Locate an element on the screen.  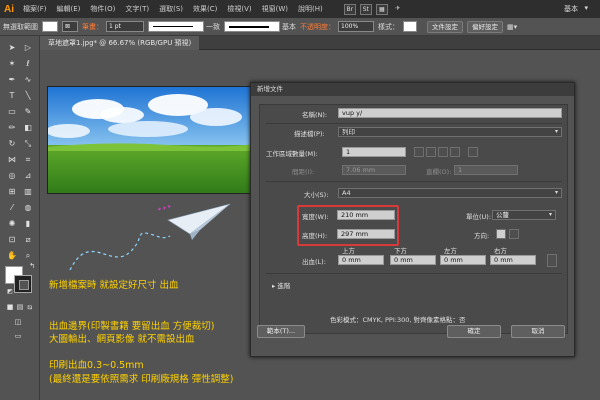
slice-tool-icon: ⧄ is located at coordinates (28, 240).